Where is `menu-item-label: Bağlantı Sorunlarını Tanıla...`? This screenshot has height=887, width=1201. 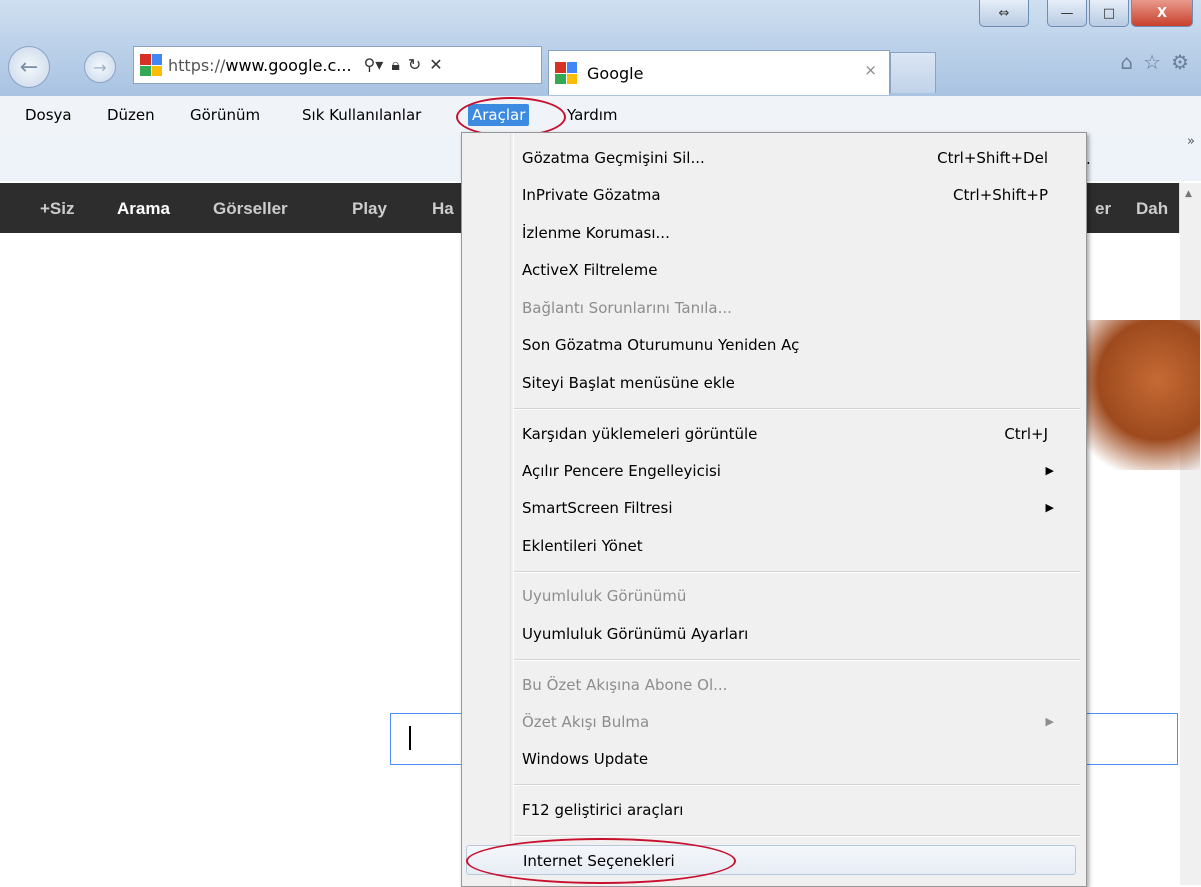
menu-item-label: Bağlantı Sorunlarını Tanıla... is located at coordinates (627, 308).